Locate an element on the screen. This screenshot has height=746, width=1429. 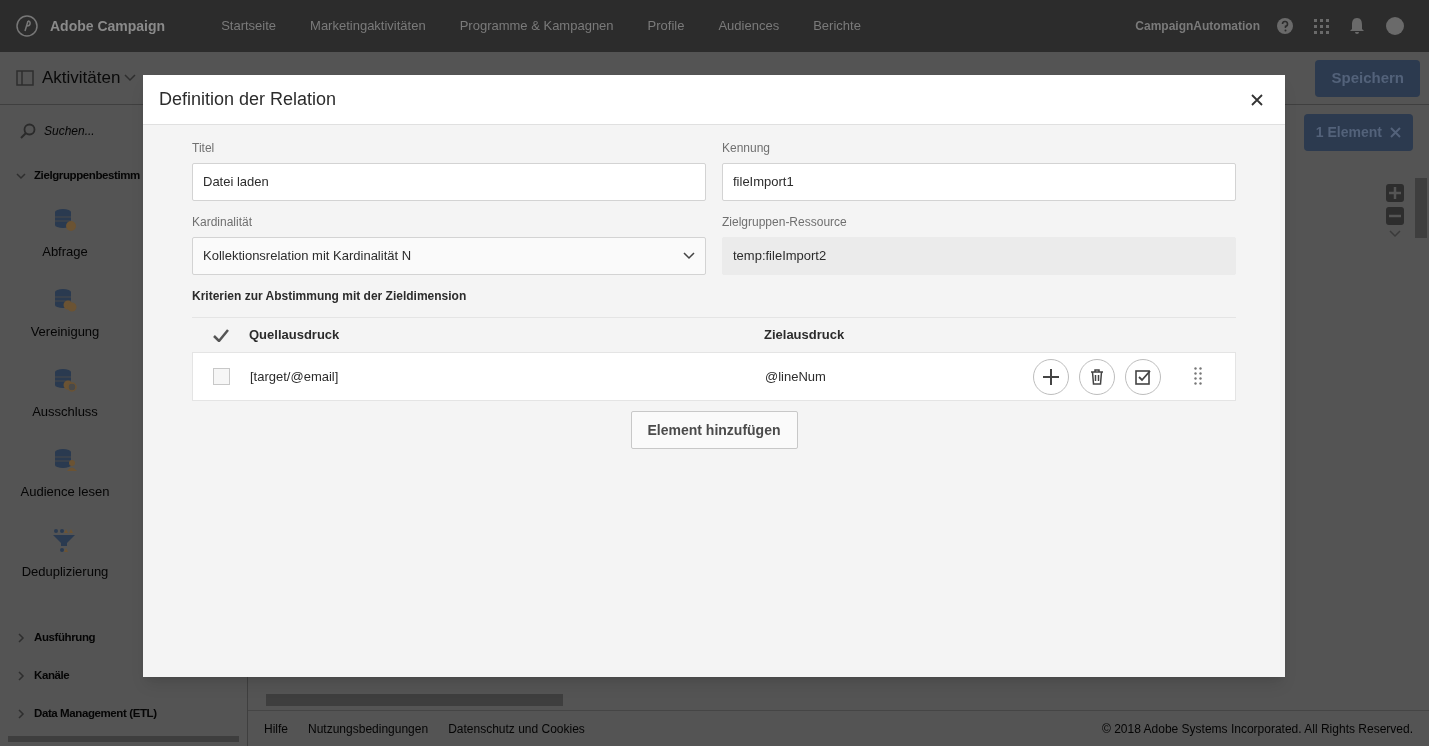
activity-item: Ausschluss is located at coordinates (65, 395).